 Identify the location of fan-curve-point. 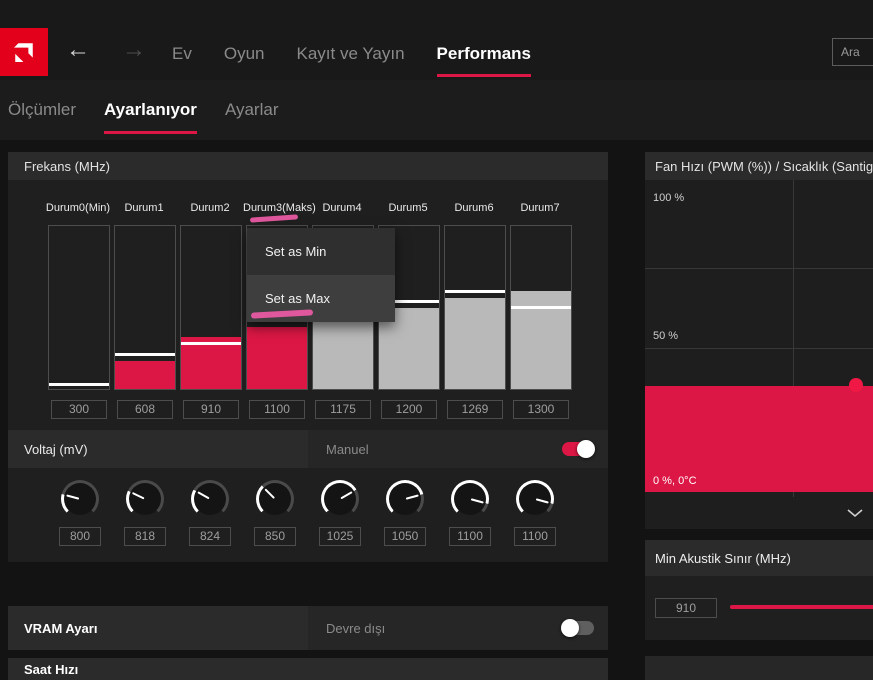
(856, 385).